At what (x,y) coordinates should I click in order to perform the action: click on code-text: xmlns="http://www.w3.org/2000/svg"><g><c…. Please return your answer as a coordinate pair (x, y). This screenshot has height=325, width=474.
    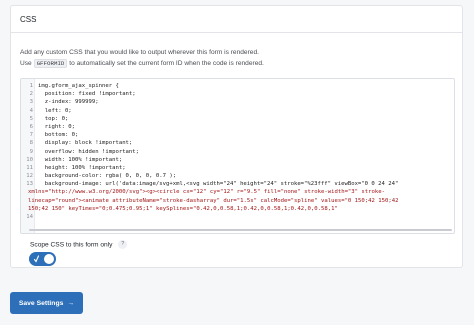
    Looking at the image, I should click on (206, 192).